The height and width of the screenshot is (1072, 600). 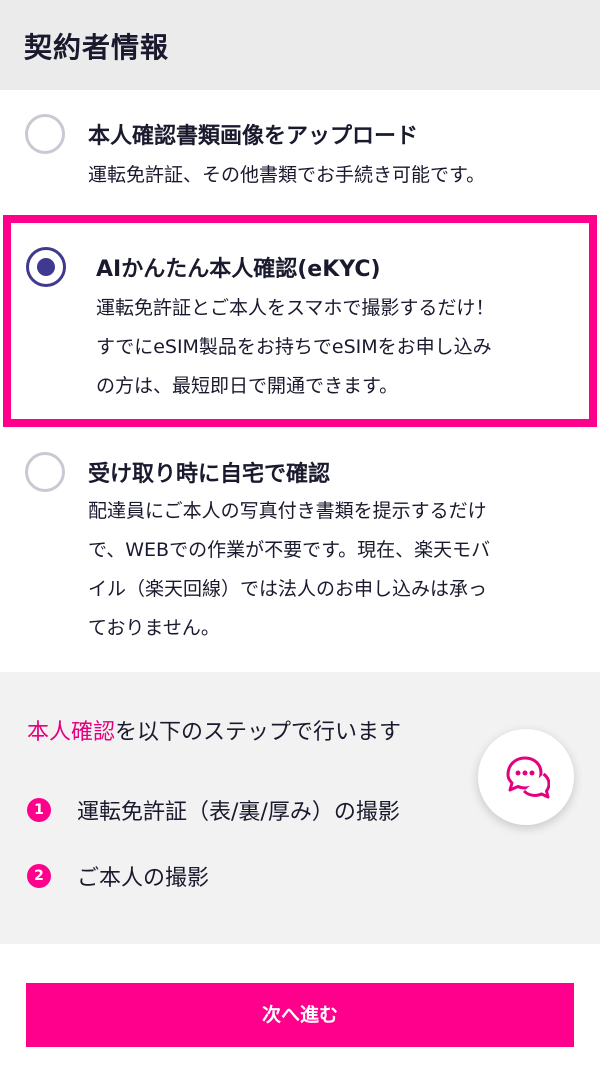 I want to click on option-title: AIかんたん本人確認(eKYC), so click(x=238, y=269).